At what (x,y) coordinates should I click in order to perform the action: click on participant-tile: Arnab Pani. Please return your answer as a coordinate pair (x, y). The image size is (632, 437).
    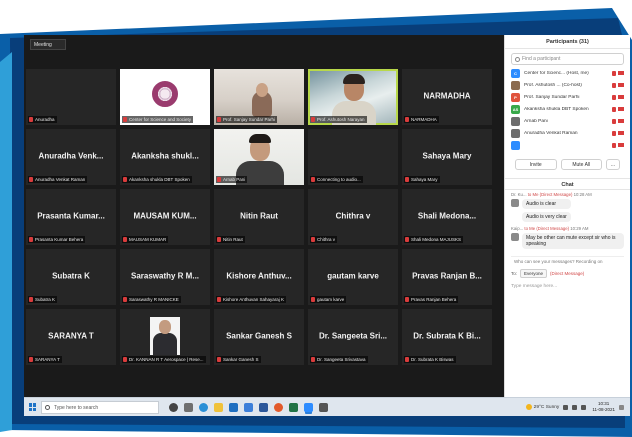
    Looking at the image, I should click on (259, 157).